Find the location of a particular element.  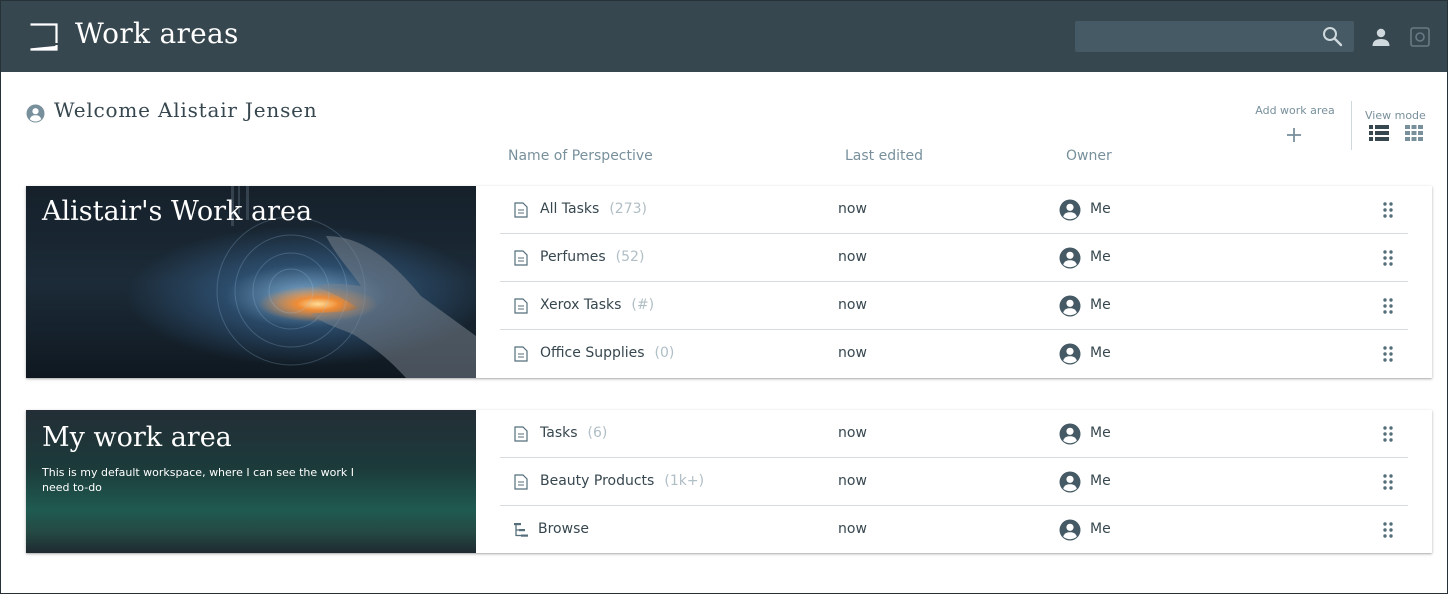

gear-icon is located at coordinates (1420, 37).